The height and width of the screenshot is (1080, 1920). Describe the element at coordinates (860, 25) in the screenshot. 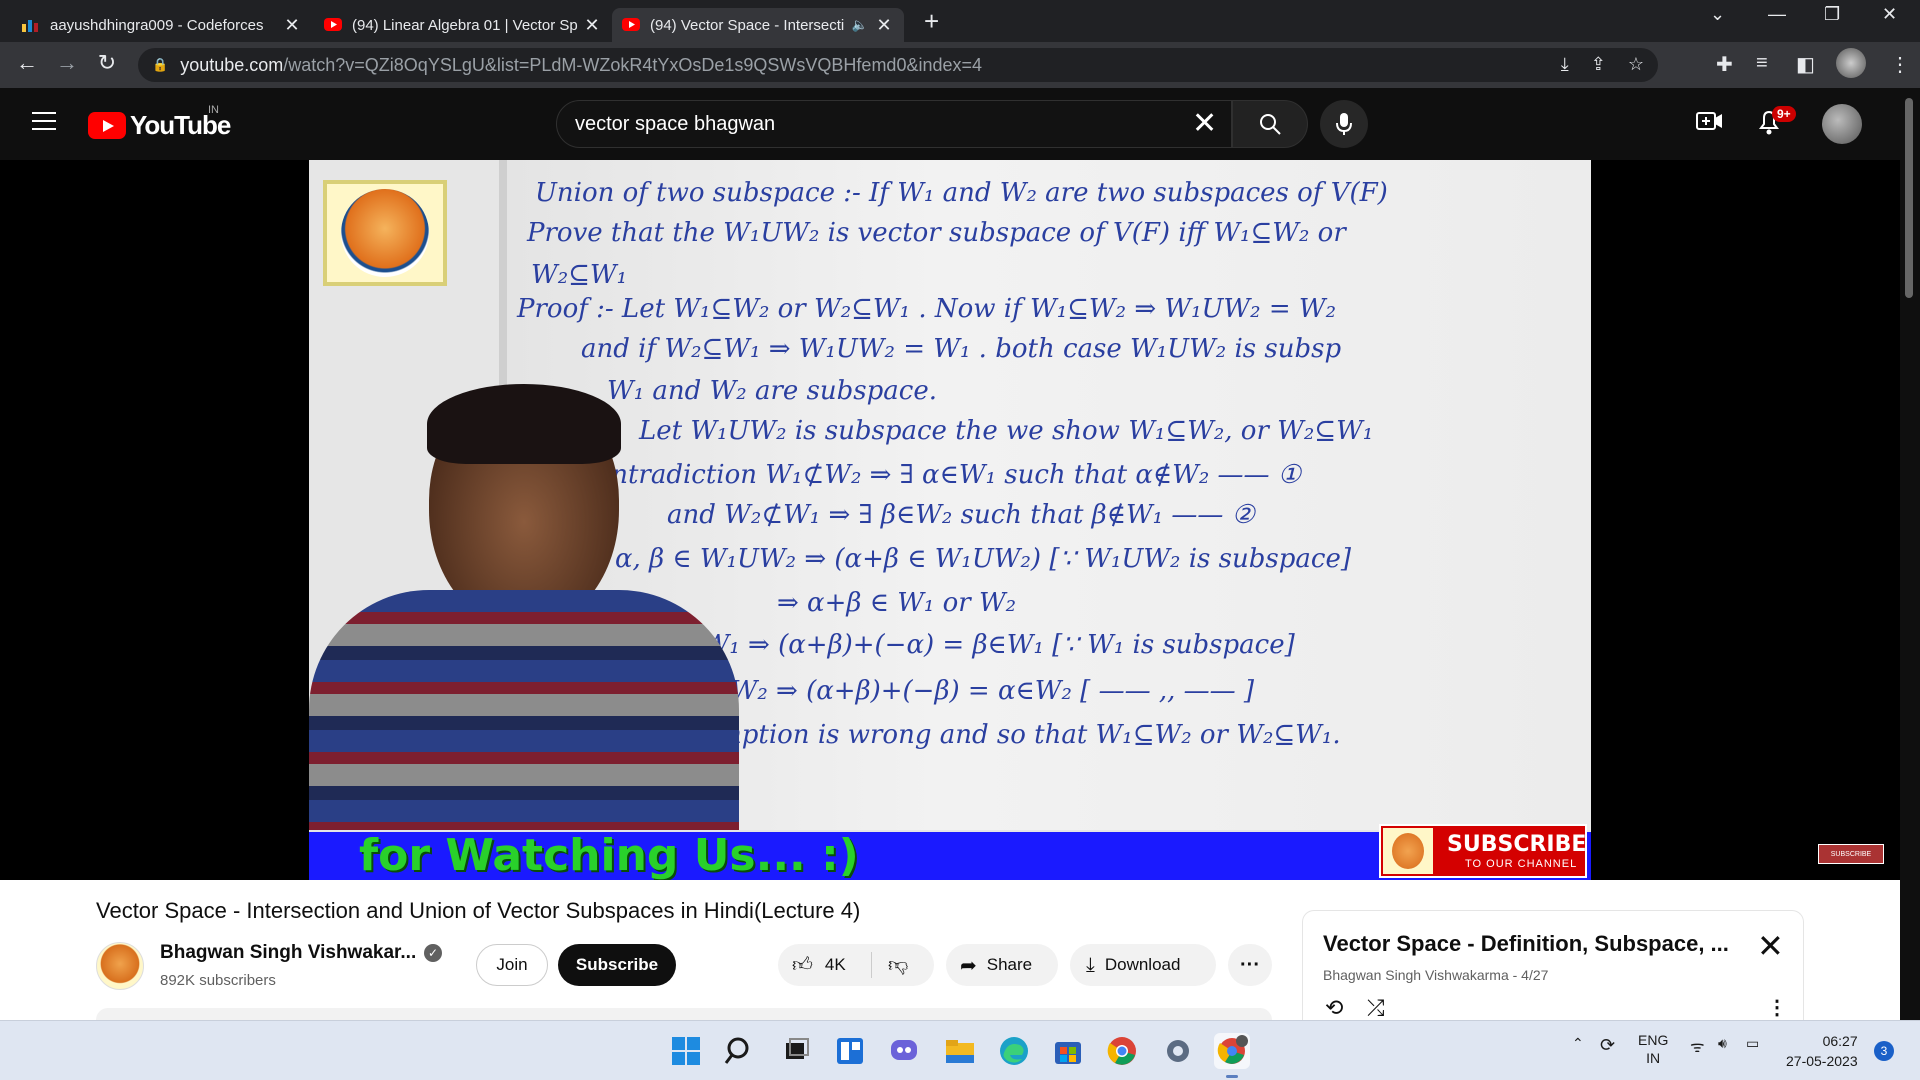

I see `audio-playing-icon: 🔈` at that location.